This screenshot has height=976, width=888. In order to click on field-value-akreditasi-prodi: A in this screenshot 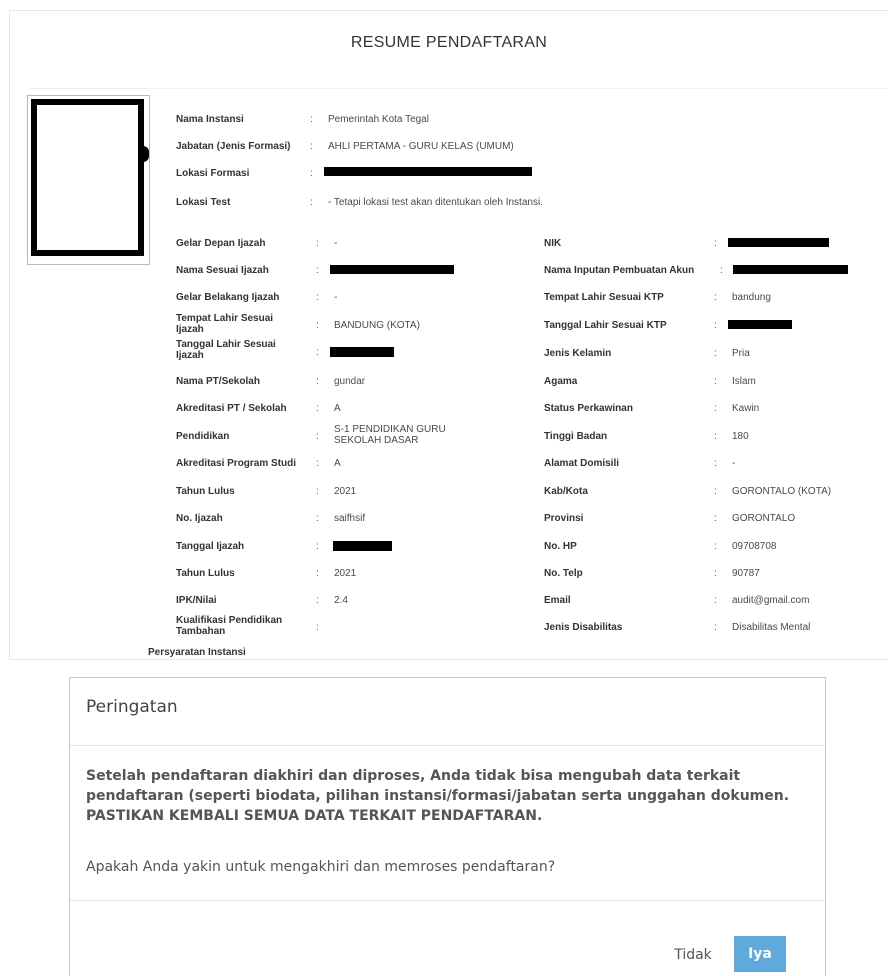, I will do `click(337, 463)`.